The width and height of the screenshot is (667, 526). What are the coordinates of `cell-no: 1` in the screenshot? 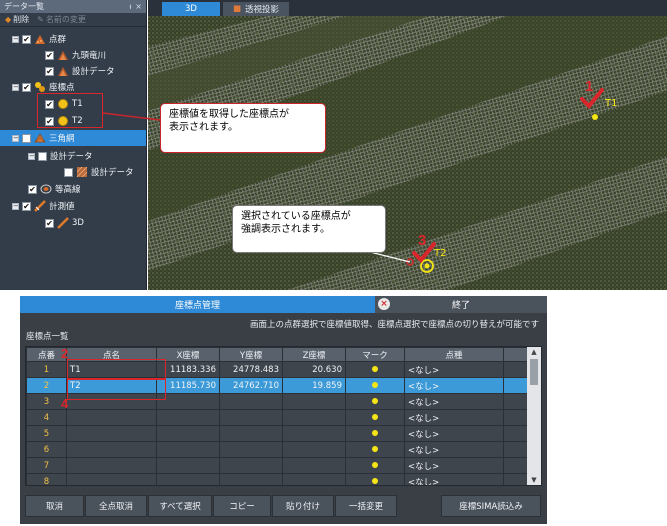 It's located at (46, 369).